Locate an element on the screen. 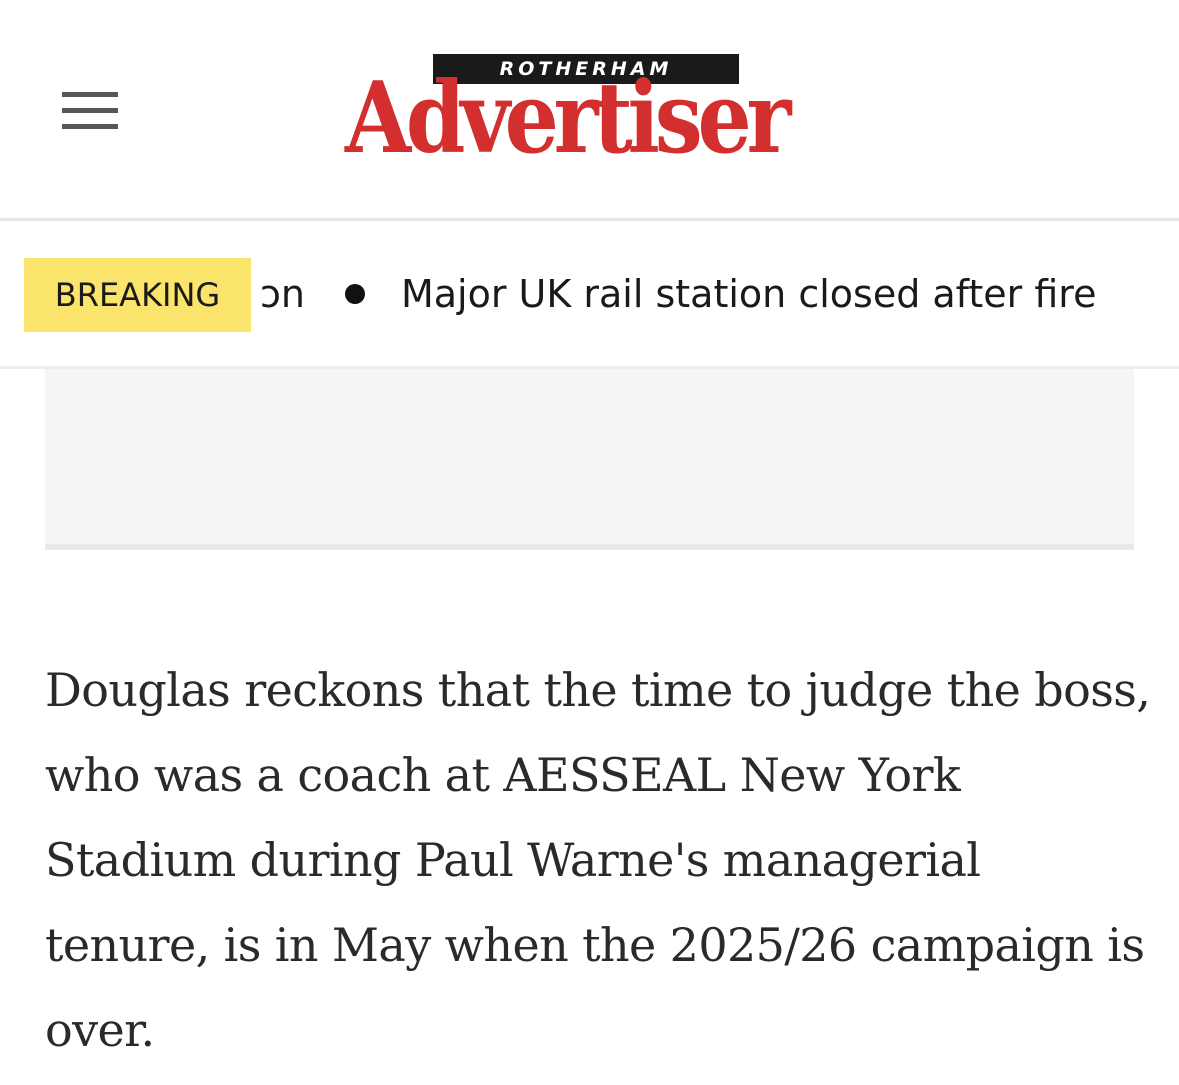  logo-wordmark: Advertiser is located at coordinates (568, 118).